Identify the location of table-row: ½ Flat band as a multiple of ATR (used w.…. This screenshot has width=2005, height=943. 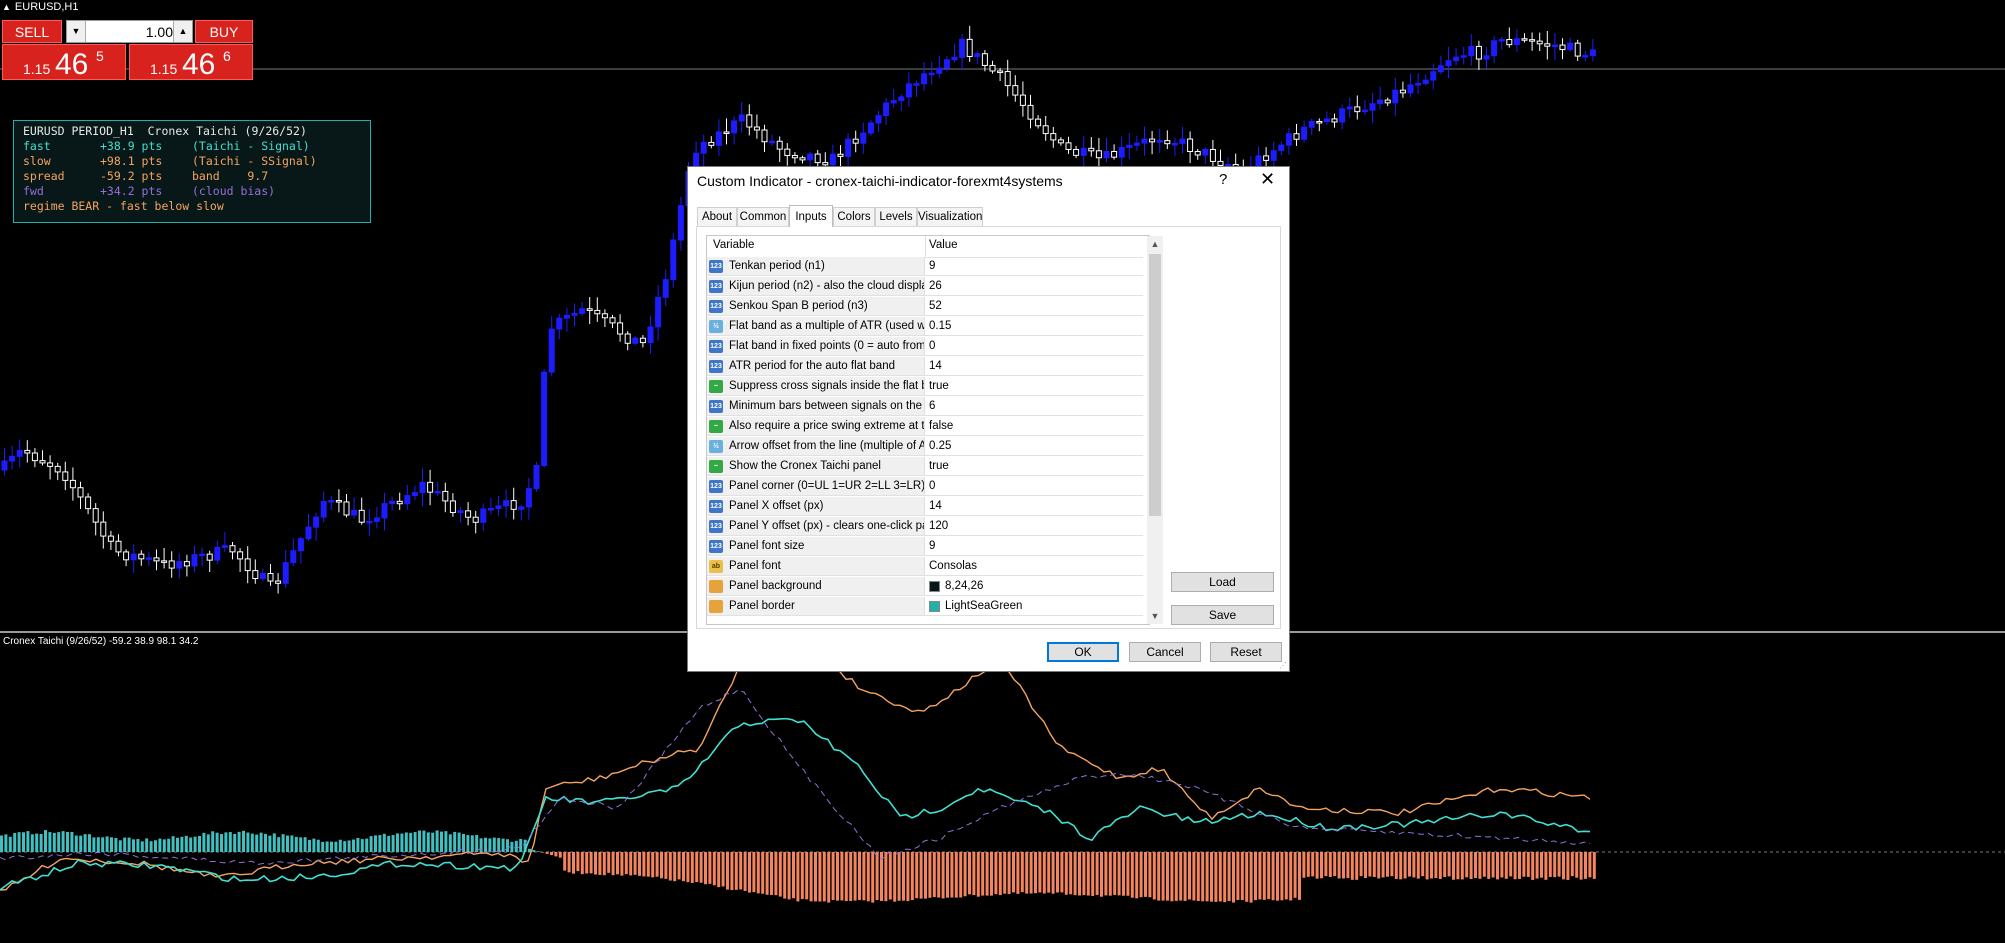
(925, 327).